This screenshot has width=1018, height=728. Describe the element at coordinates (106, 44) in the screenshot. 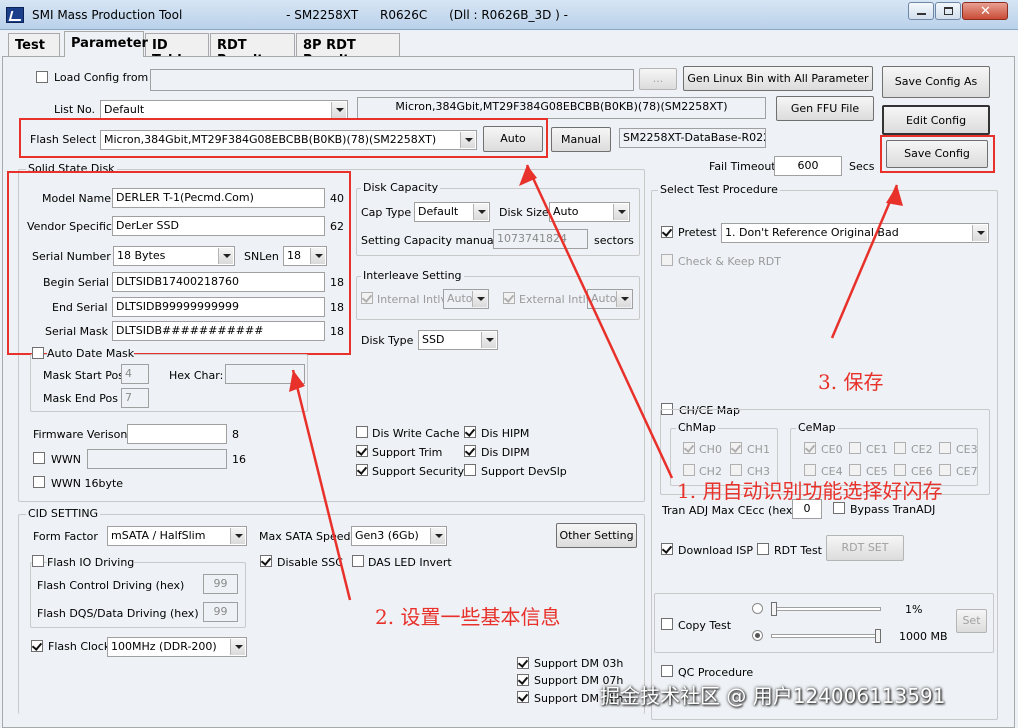

I see `tab-parameter: Parameter` at that location.